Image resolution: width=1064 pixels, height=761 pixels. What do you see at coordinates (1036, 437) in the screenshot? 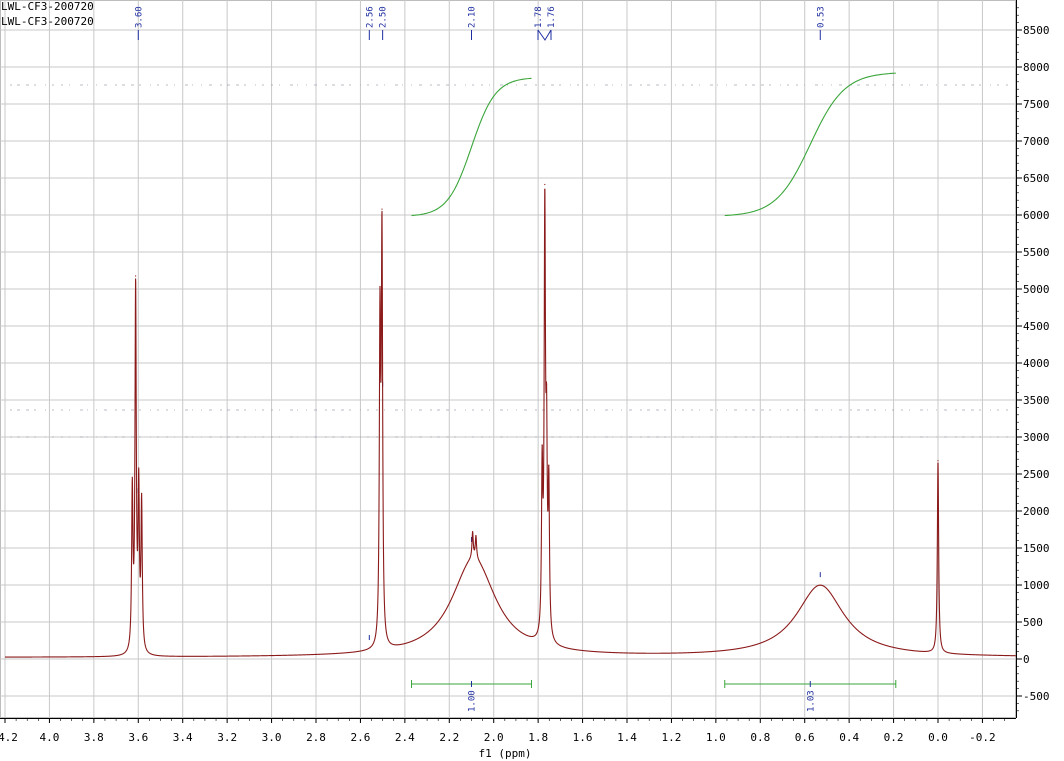
I see `y-tick-label: 3000` at bounding box center [1036, 437].